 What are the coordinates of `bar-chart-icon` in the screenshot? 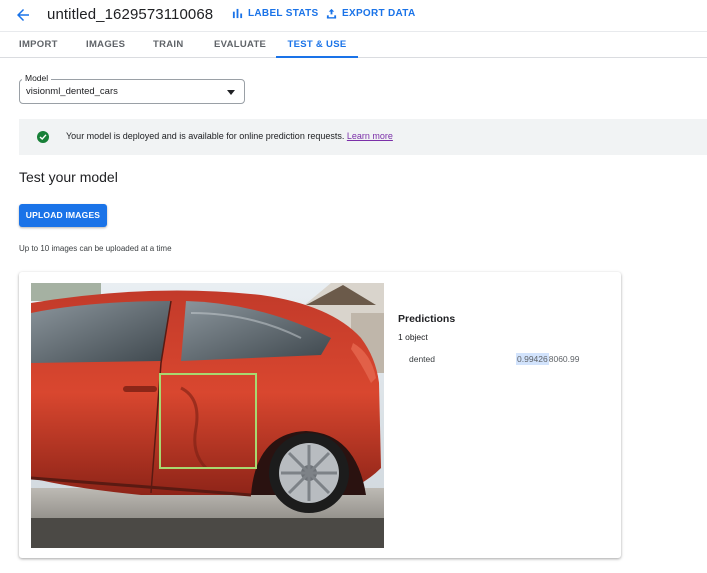 It's located at (237, 13).